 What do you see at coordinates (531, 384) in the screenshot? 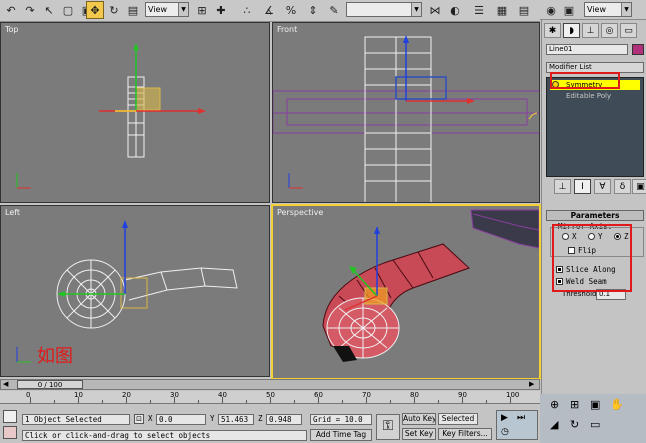
I see `next-frame-icon: ▶` at bounding box center [531, 384].